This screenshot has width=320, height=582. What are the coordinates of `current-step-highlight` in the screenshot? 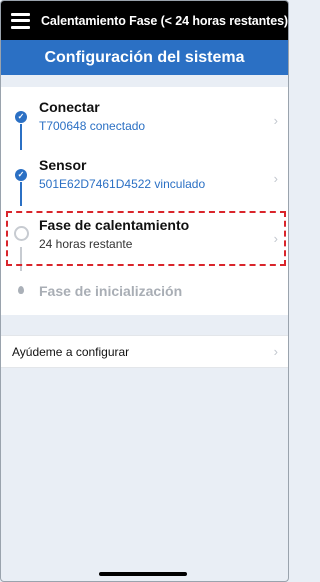 It's located at (146, 238).